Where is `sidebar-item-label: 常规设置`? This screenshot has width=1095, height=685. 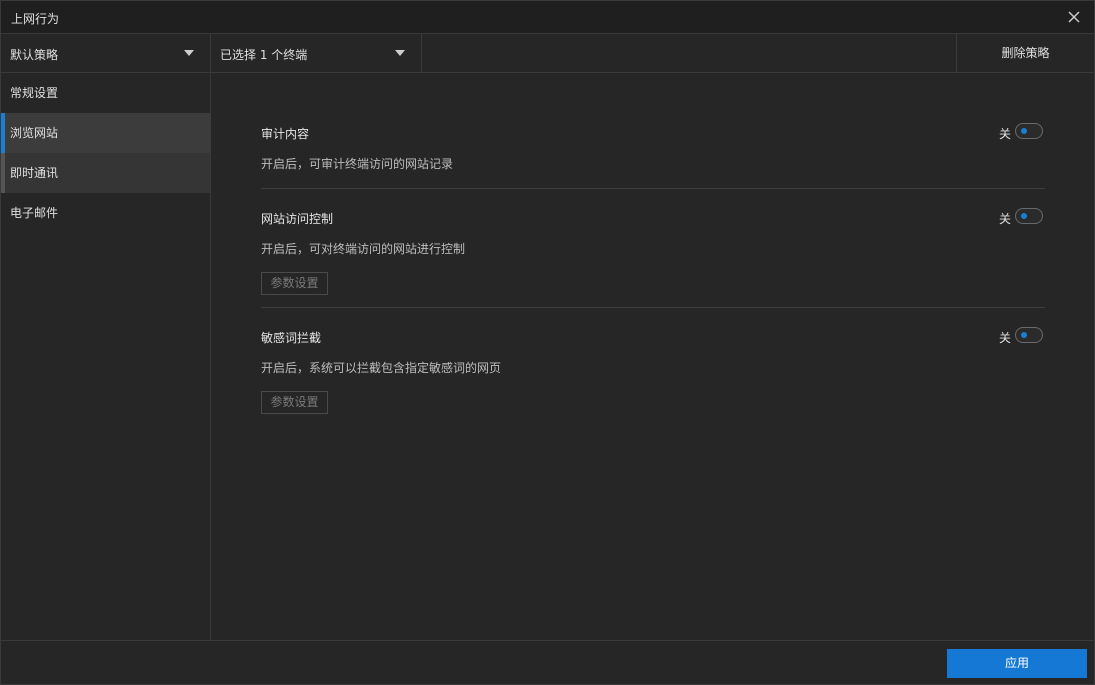 sidebar-item-label: 常规设置 is located at coordinates (34, 93).